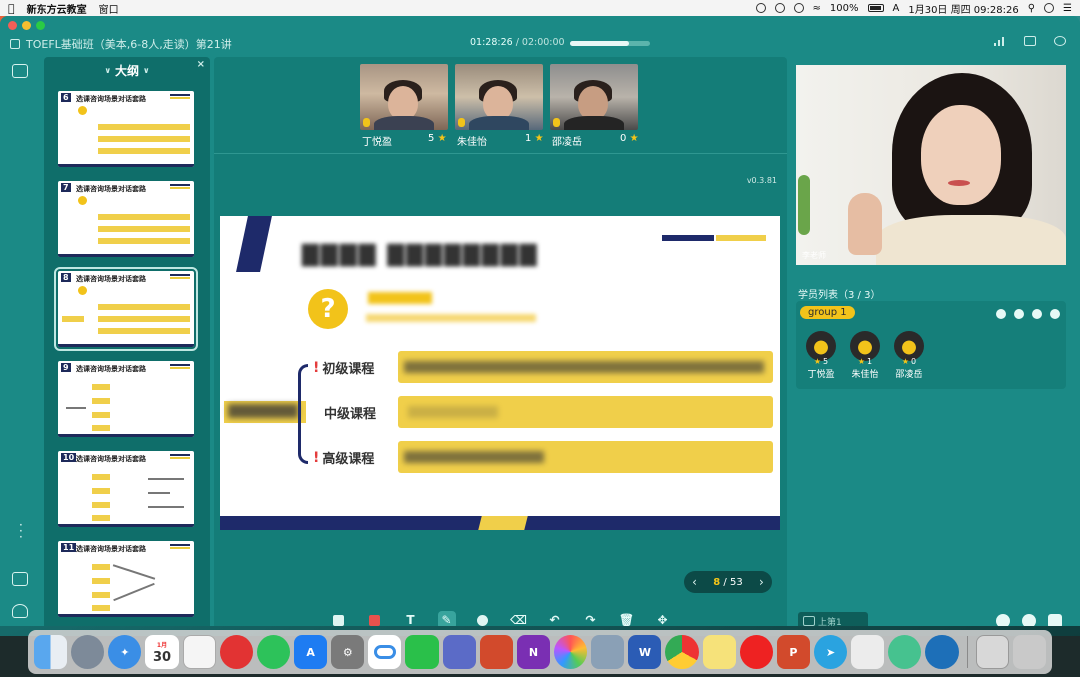 The width and height of the screenshot is (1080, 677). Describe the element at coordinates (311, 652) in the screenshot. I see `app-store-icon: A` at that location.